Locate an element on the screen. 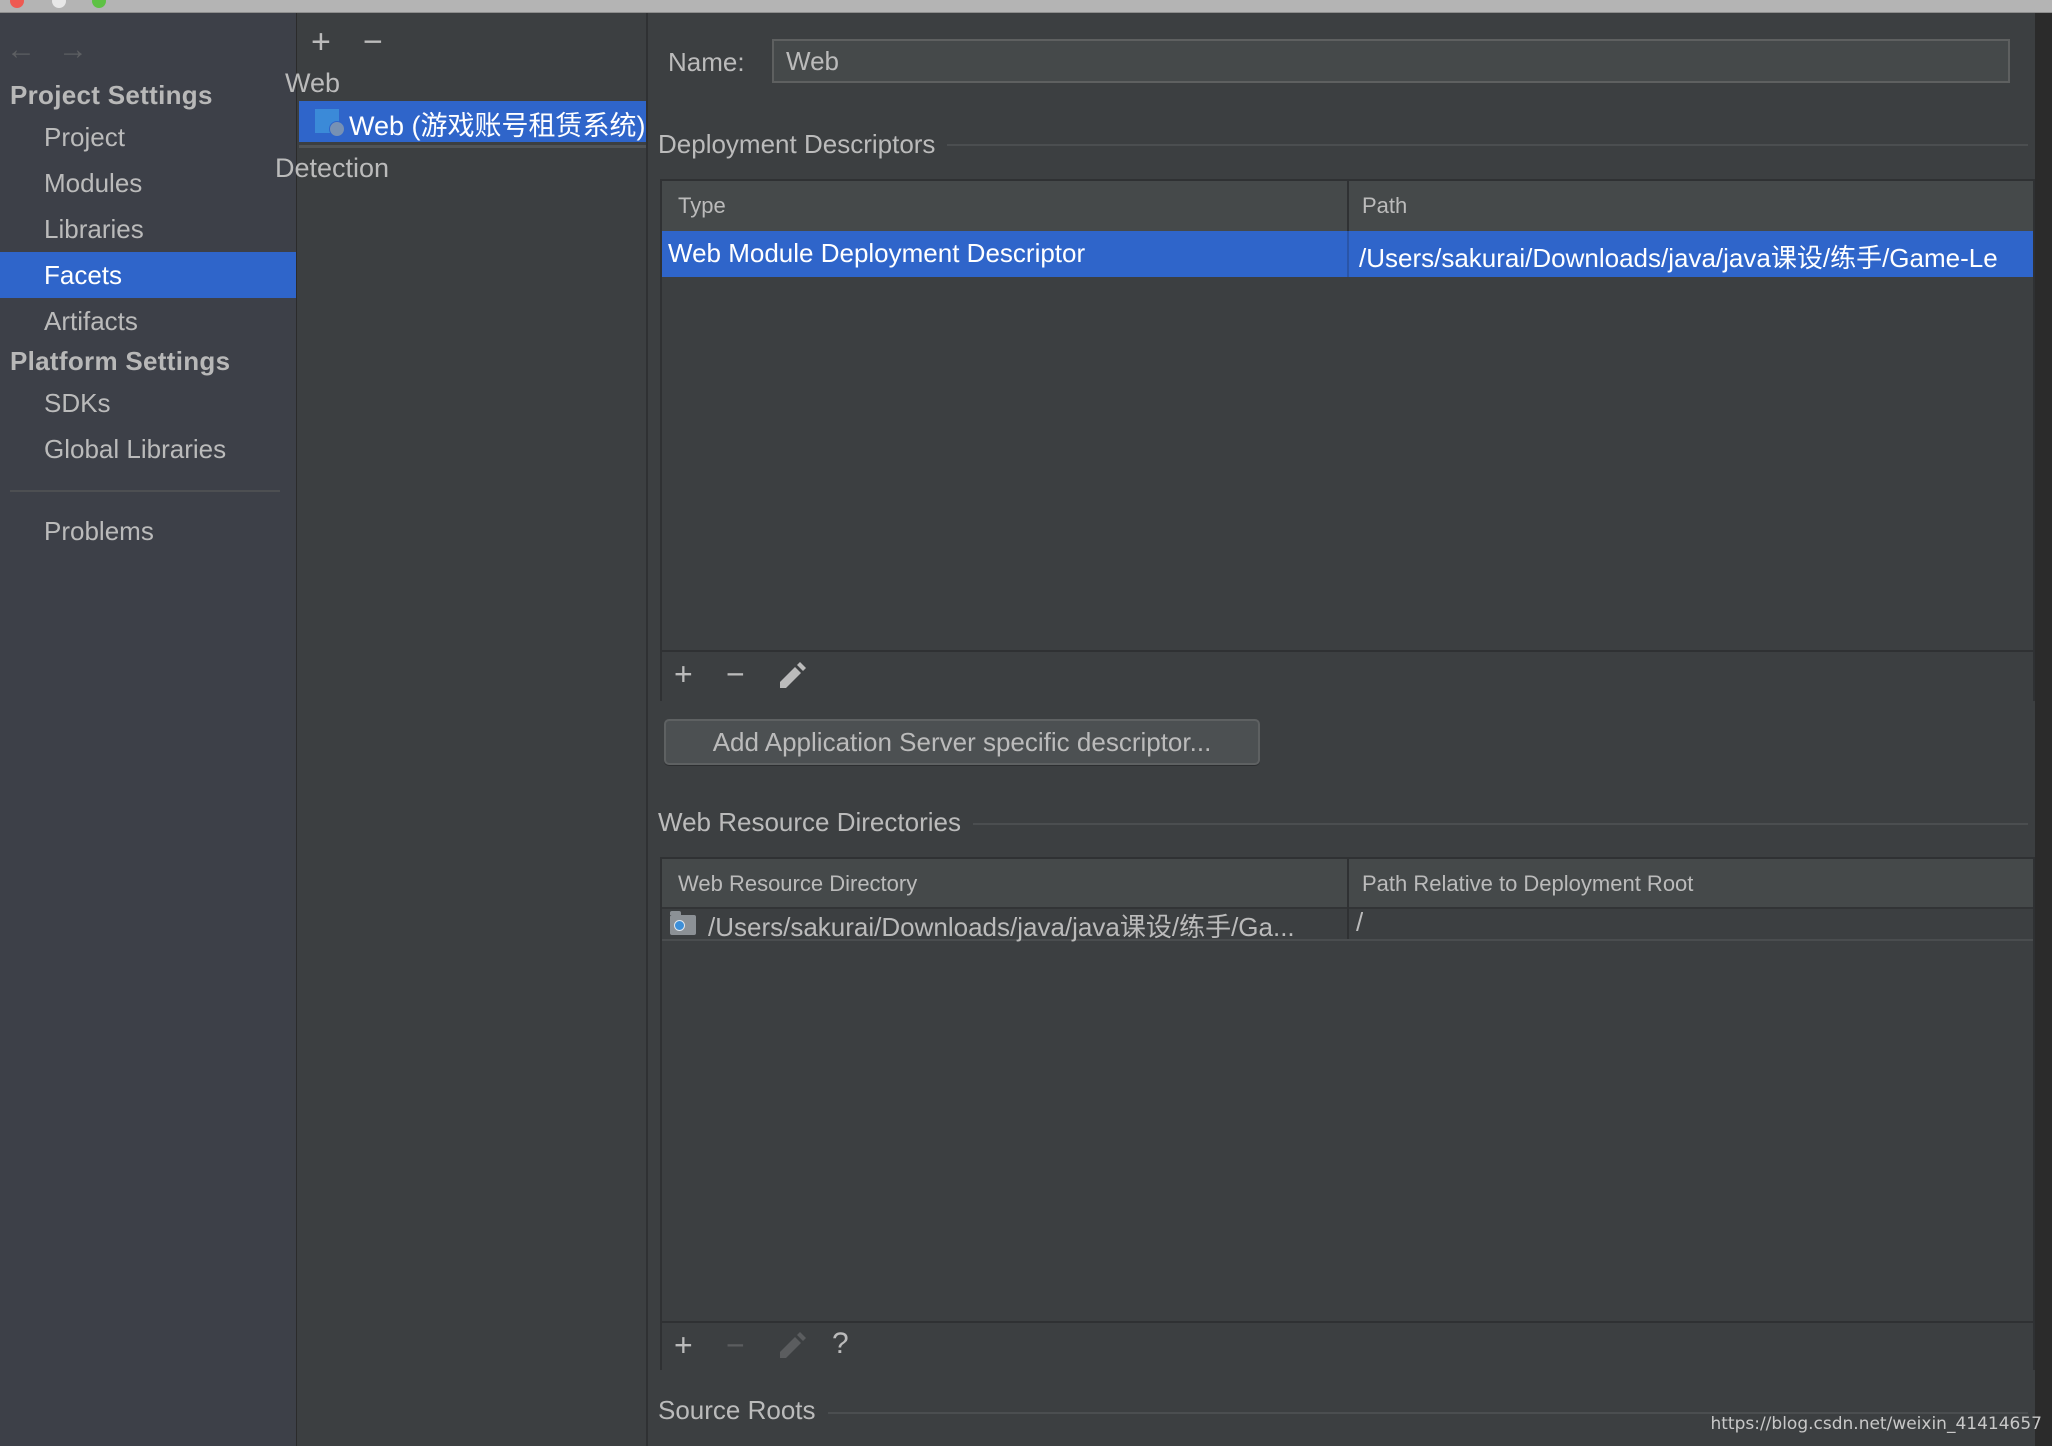 The height and width of the screenshot is (1446, 2052). column-header-type: Type is located at coordinates (702, 206).